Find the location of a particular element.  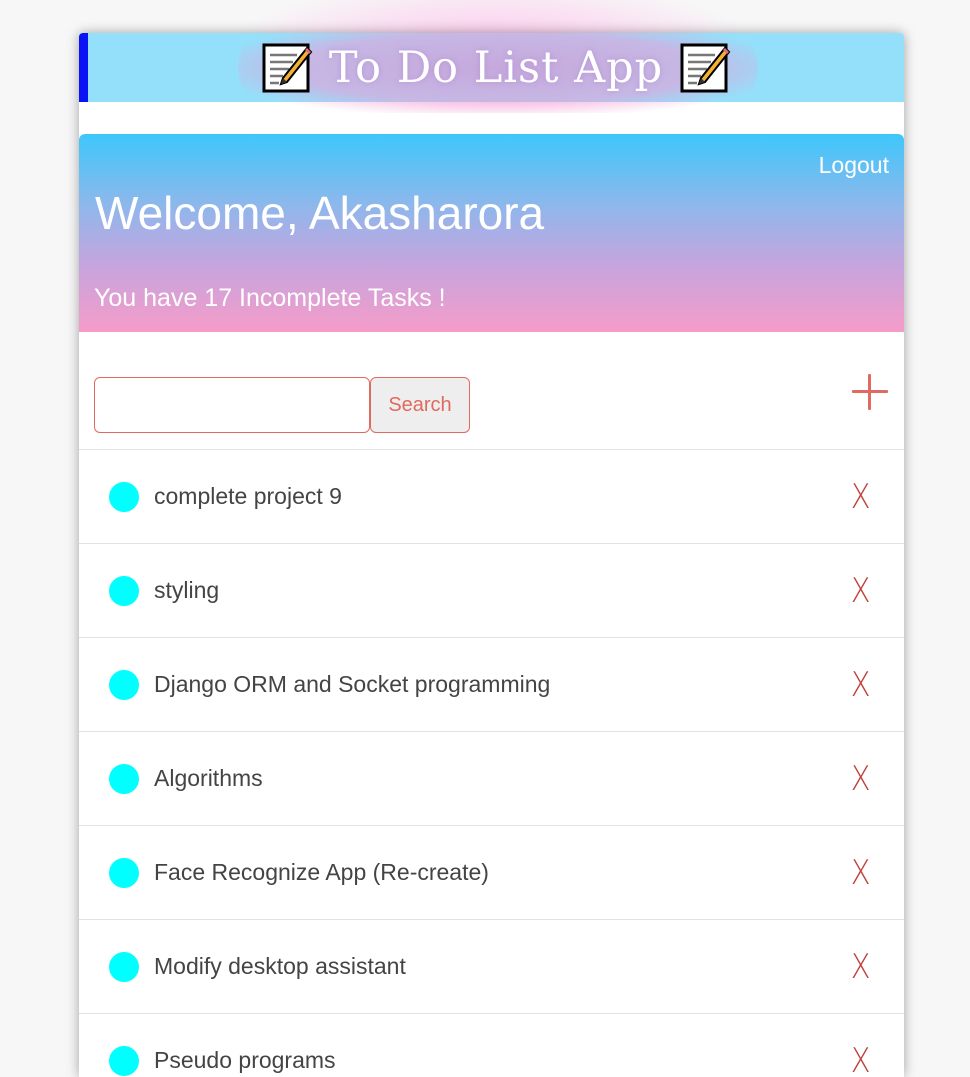

task-row: Django ORM and Socket programming X is located at coordinates (491, 685).